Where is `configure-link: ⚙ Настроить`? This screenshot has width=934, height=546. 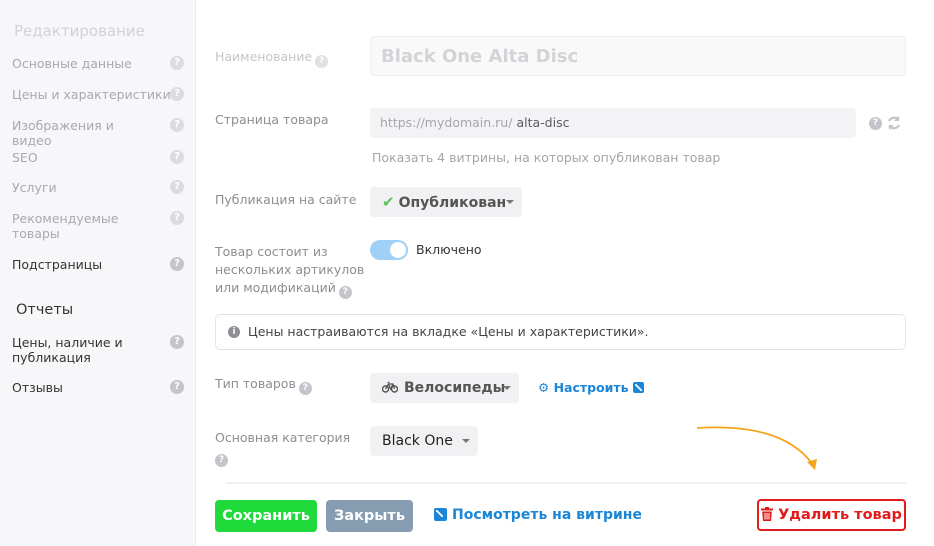
configure-link: ⚙ Настроить is located at coordinates (591, 387).